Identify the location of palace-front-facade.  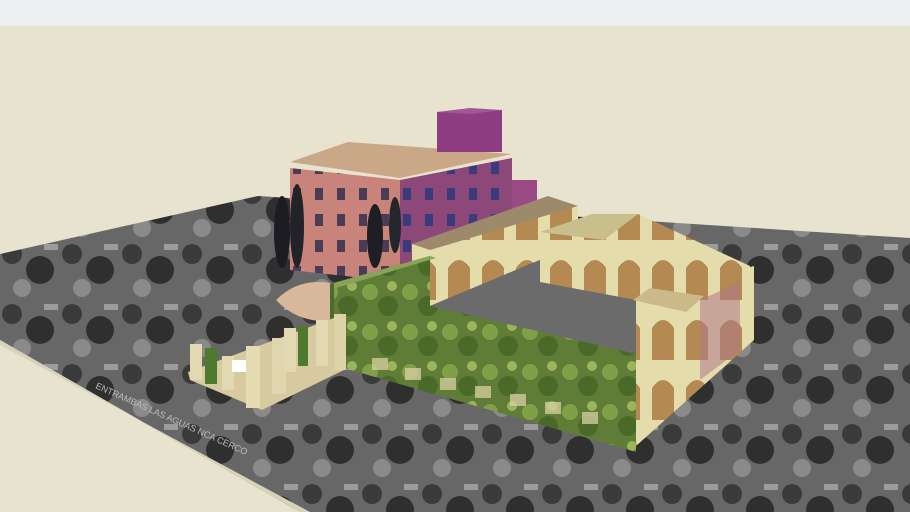
(345, 225).